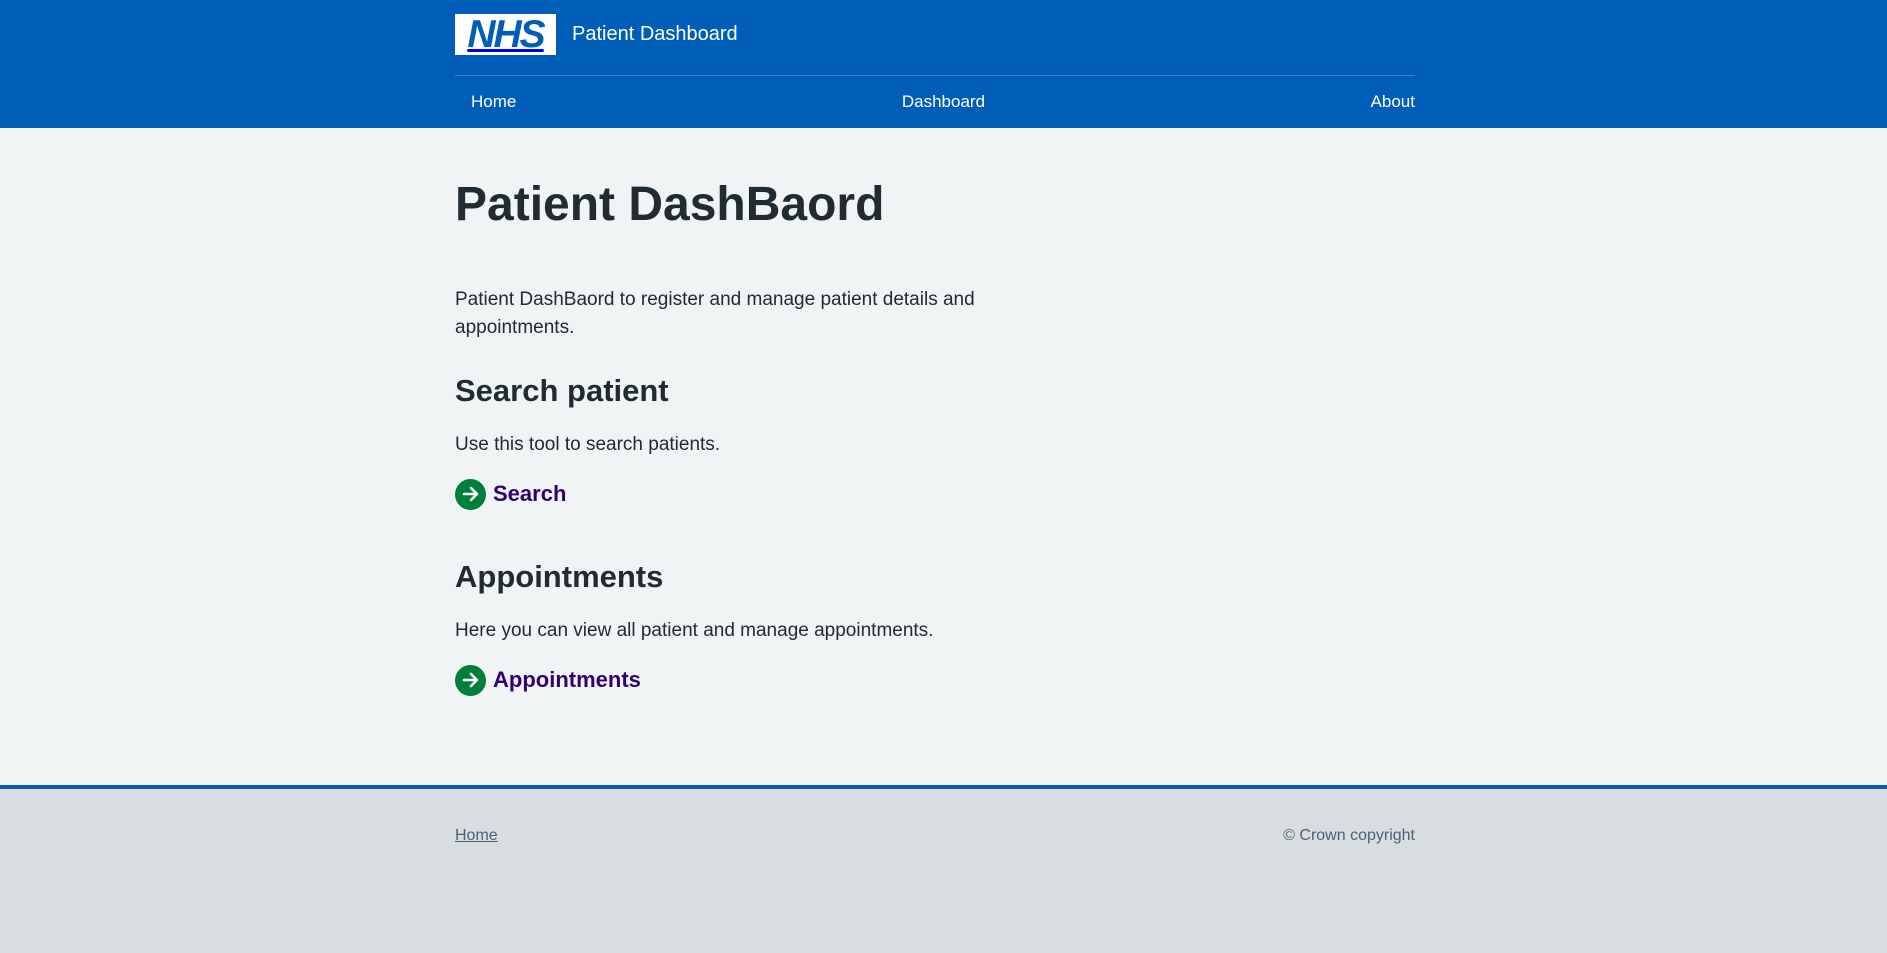 The image size is (1887, 953). What do you see at coordinates (530, 494) in the screenshot?
I see `search-action-label: Search` at bounding box center [530, 494].